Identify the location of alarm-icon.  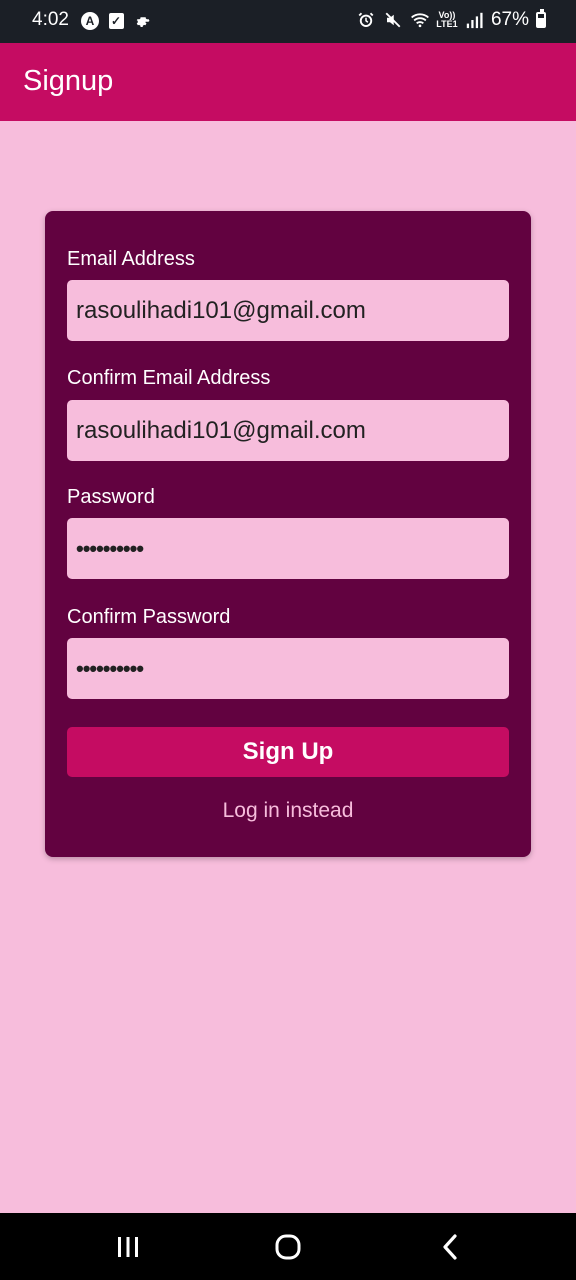
(366, 20).